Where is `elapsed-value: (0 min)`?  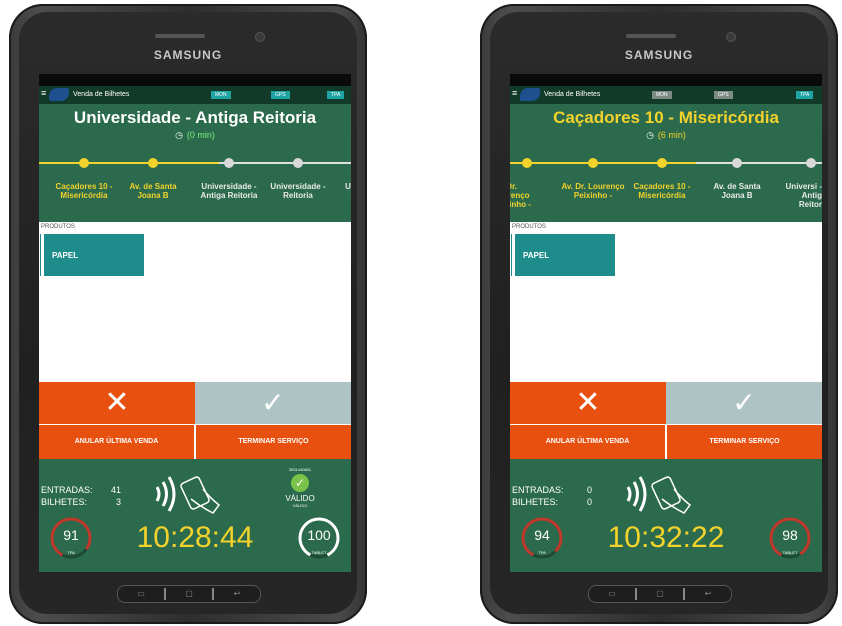 elapsed-value: (0 min) is located at coordinates (200, 135).